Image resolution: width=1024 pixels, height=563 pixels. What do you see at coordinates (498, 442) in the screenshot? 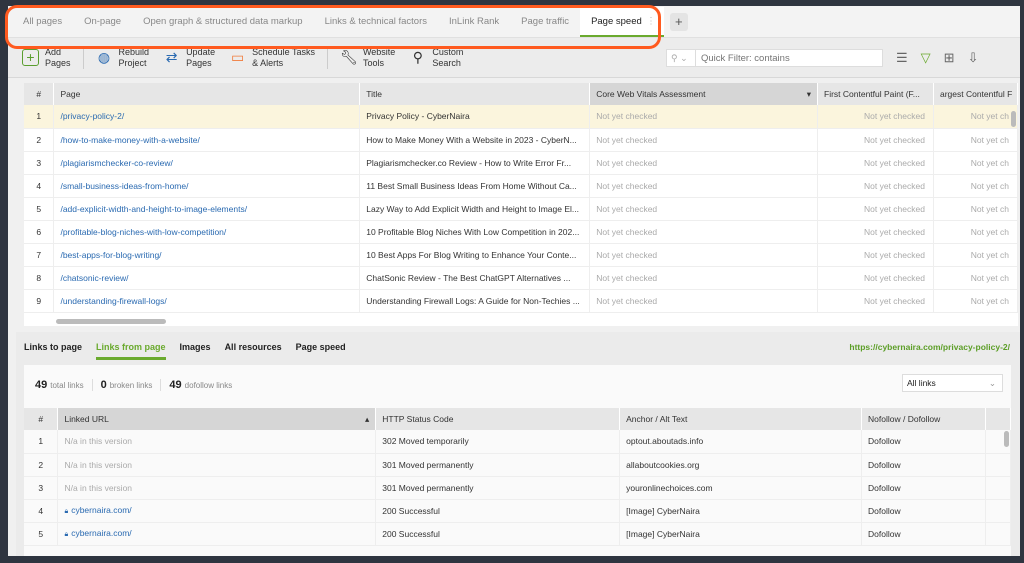
I see `http-status: 302 Moved temporarily` at bounding box center [498, 442].